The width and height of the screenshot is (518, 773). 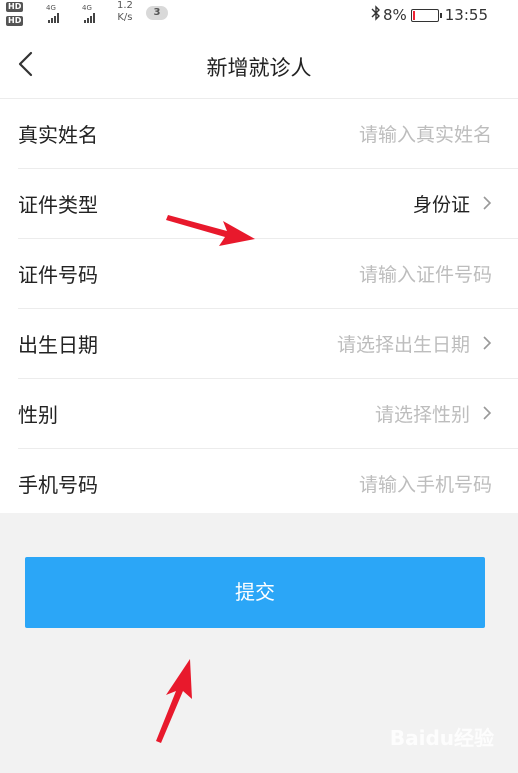 I want to click on form-row-id-number: 证件号码 请输入证件号码, so click(x=268, y=274).